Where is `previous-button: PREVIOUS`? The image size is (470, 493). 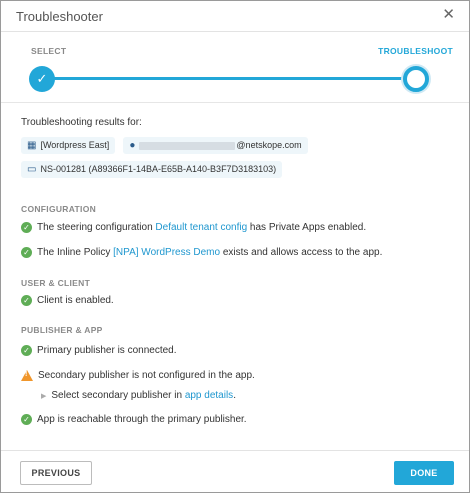 previous-button: PREVIOUS is located at coordinates (56, 473).